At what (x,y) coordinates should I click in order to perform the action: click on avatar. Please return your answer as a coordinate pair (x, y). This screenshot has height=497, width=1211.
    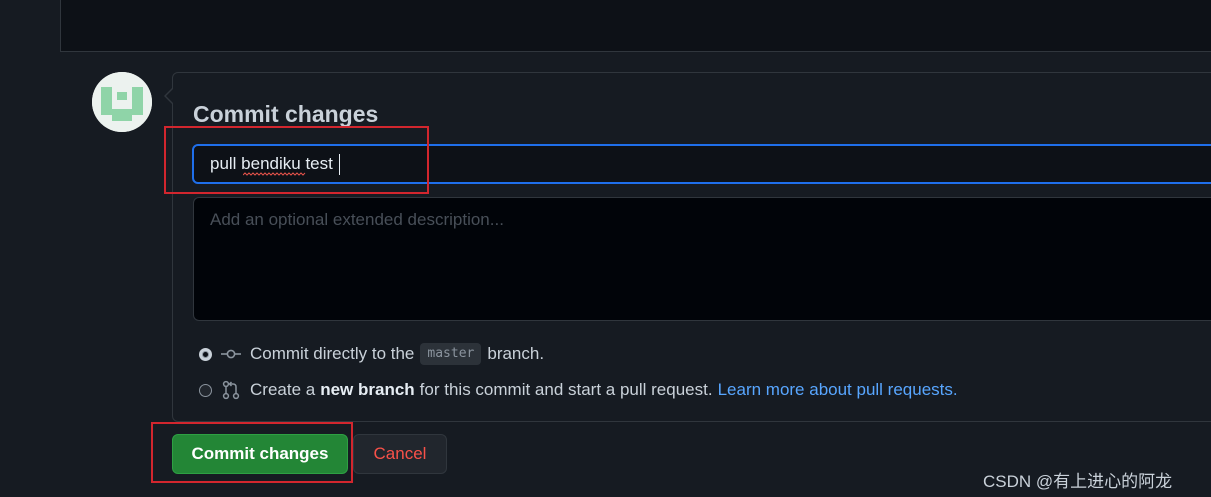
    Looking at the image, I should click on (122, 102).